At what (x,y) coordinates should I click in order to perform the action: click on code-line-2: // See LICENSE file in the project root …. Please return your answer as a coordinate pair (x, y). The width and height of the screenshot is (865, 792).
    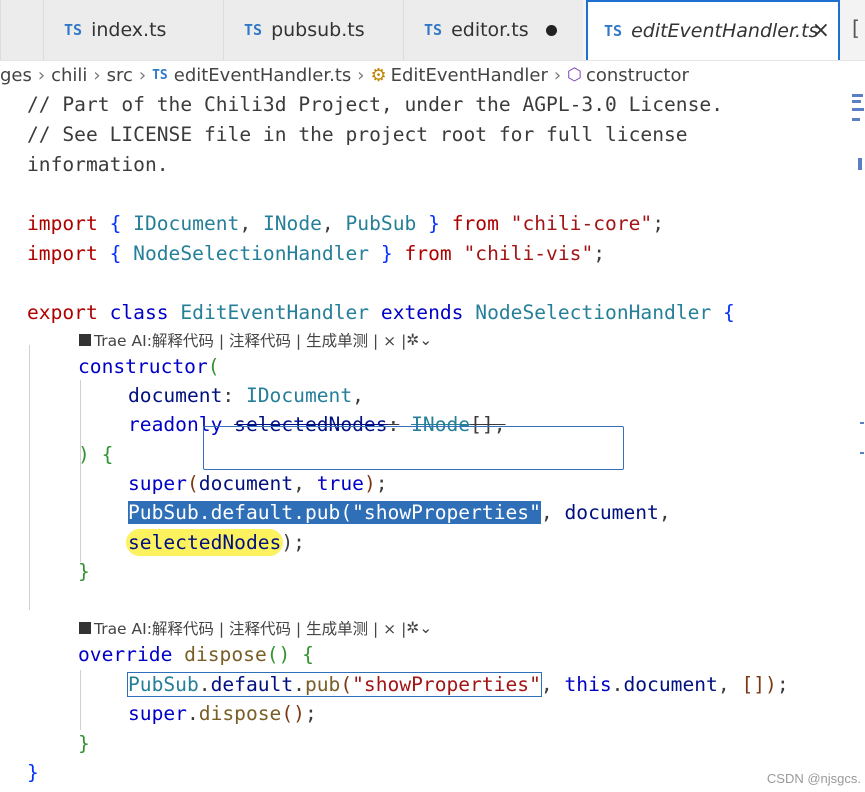
    Looking at the image, I should click on (357, 134).